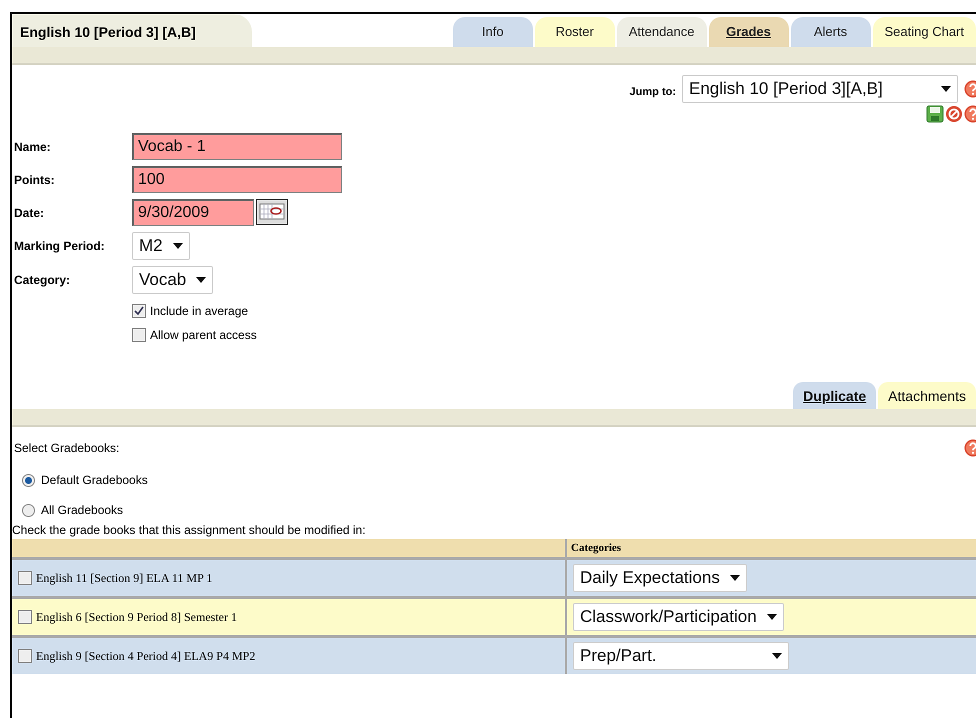 This screenshot has width=976, height=718. What do you see at coordinates (574, 32) in the screenshot?
I see `tab: Roster` at bounding box center [574, 32].